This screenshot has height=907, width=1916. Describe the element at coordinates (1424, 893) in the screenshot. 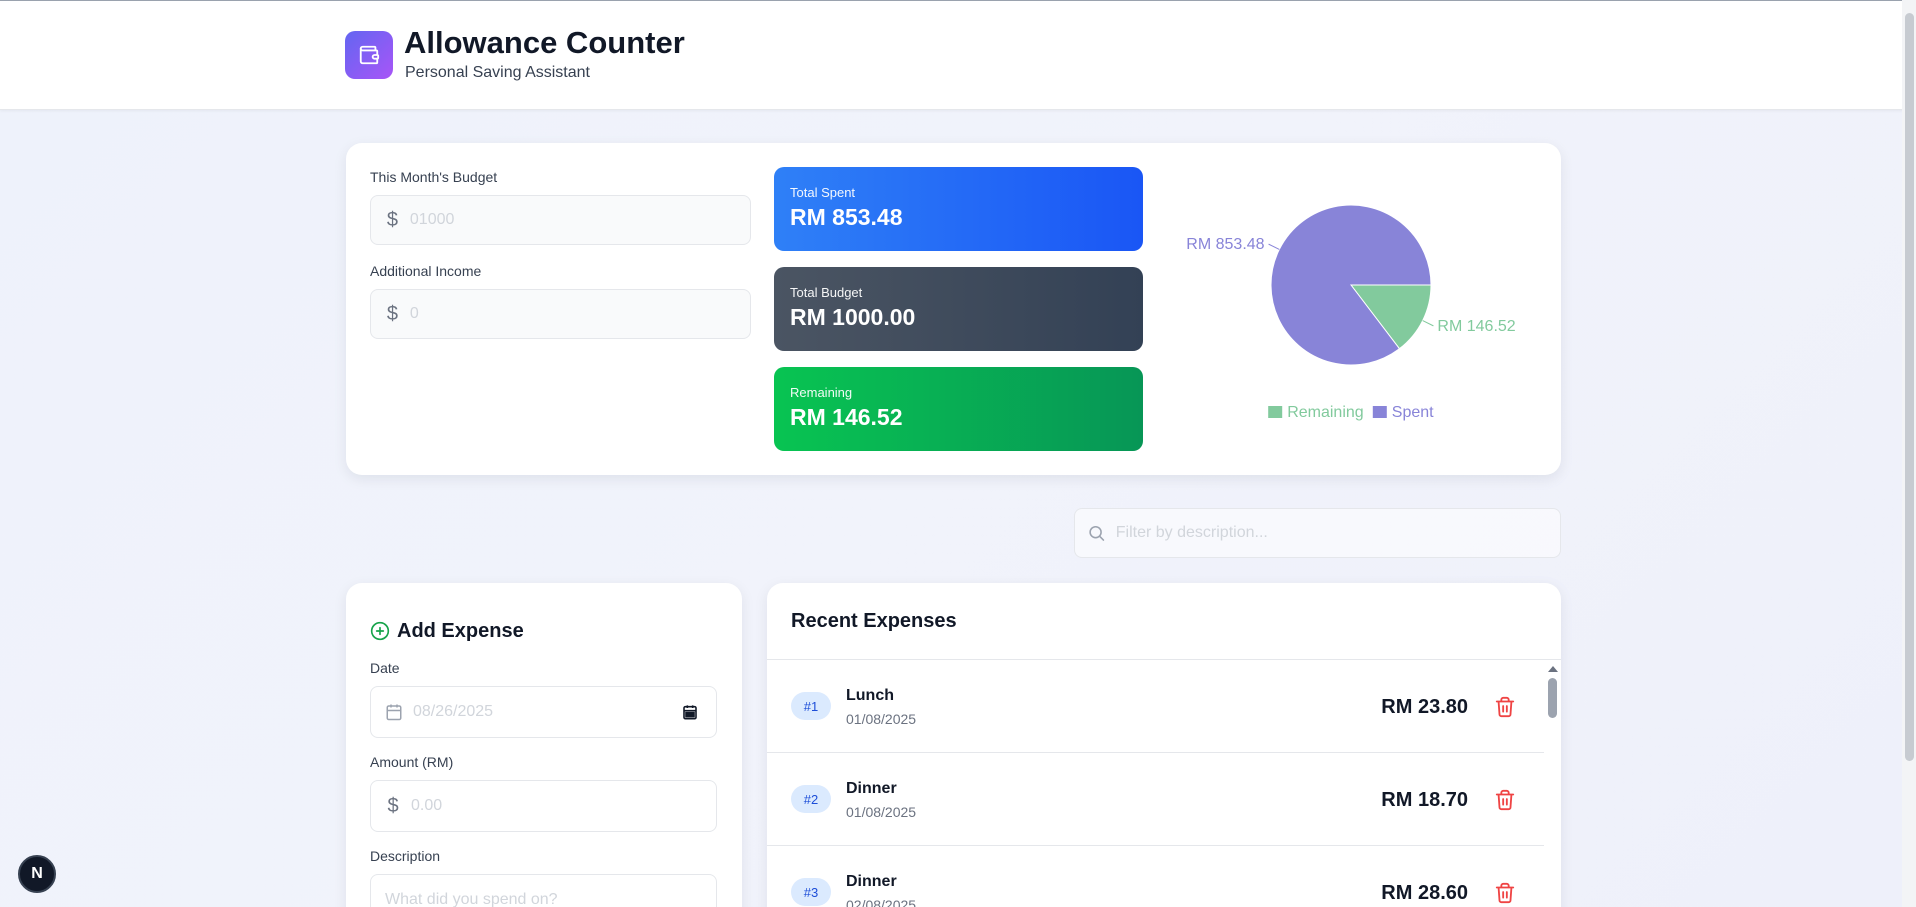

I see `expense-amount: RM 28.60` at that location.